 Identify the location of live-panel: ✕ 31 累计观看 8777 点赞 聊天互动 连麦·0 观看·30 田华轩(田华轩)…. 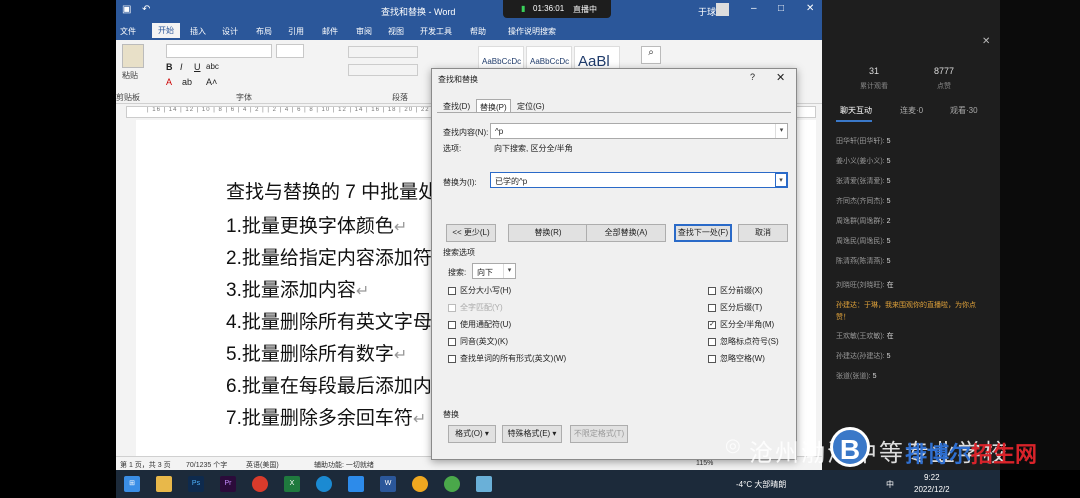
(911, 250).